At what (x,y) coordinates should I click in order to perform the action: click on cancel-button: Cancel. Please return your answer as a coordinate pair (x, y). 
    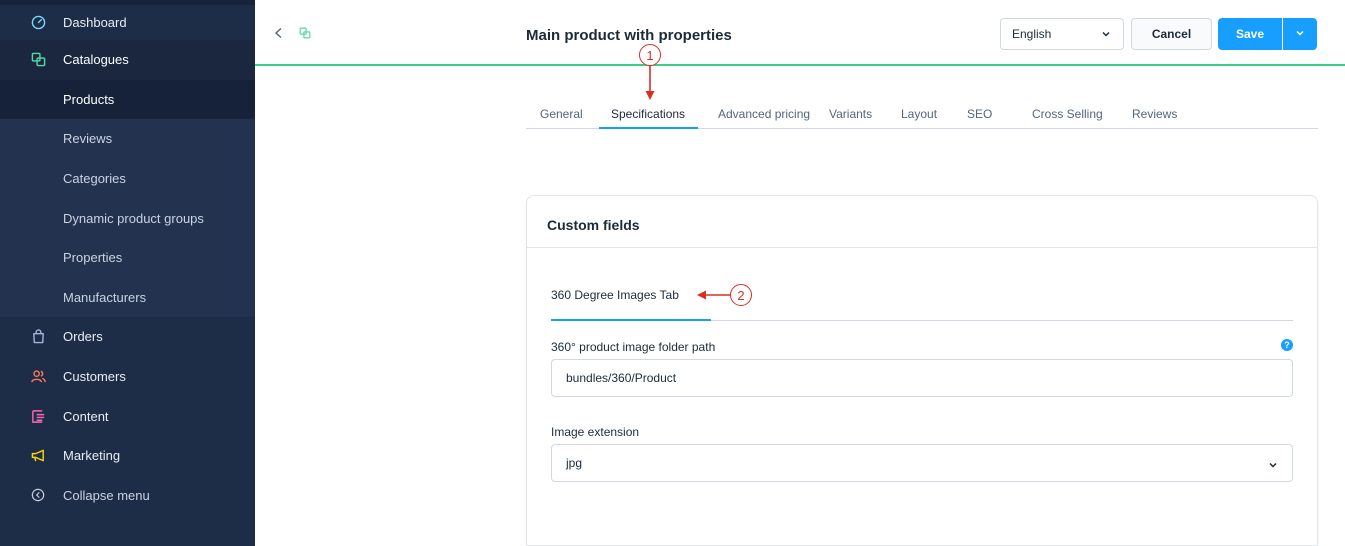
    Looking at the image, I should click on (1171, 34).